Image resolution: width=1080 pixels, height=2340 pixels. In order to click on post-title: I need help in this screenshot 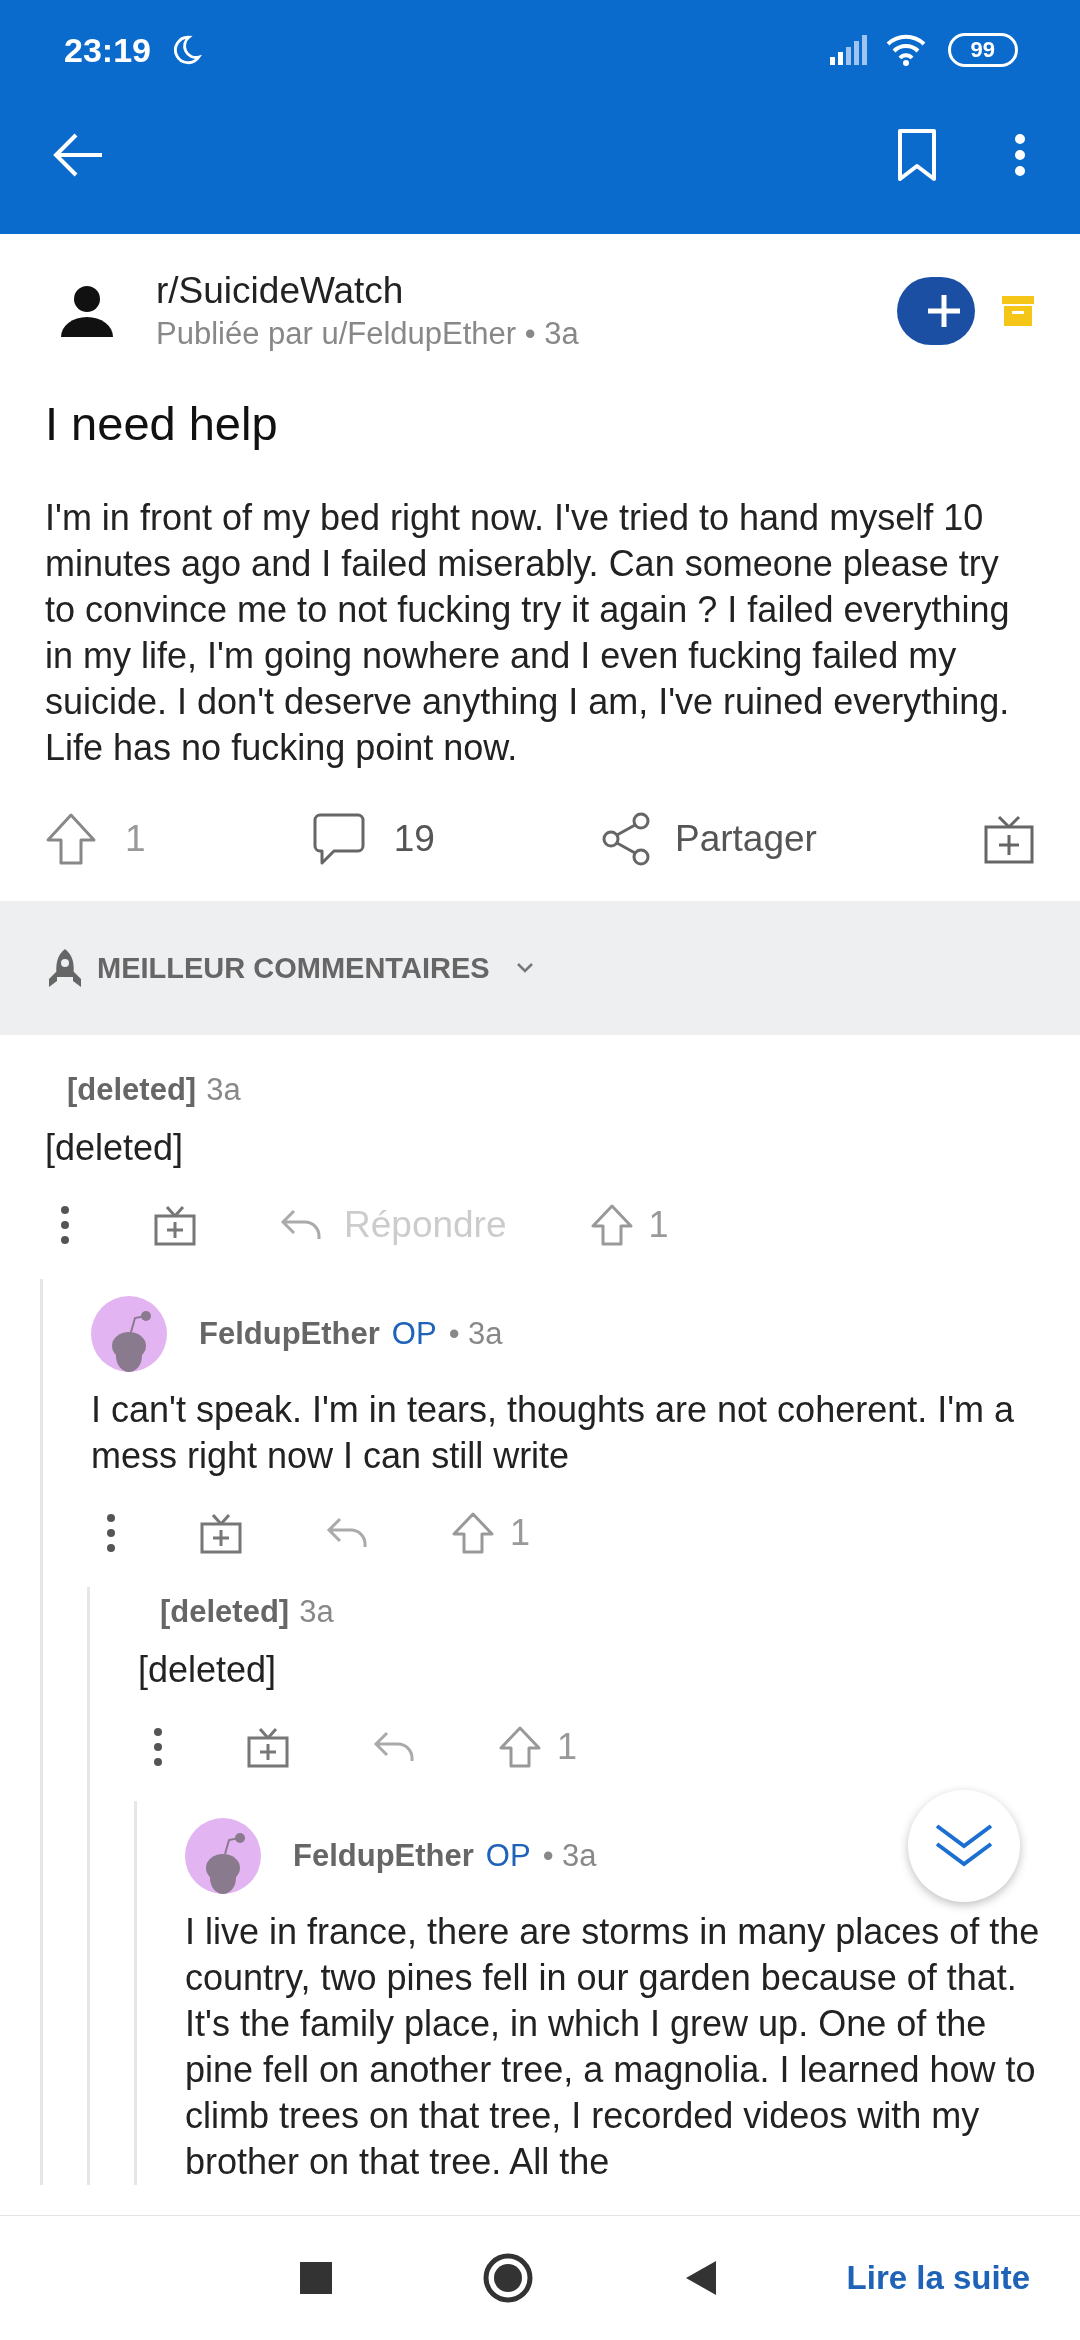, I will do `click(162, 423)`.